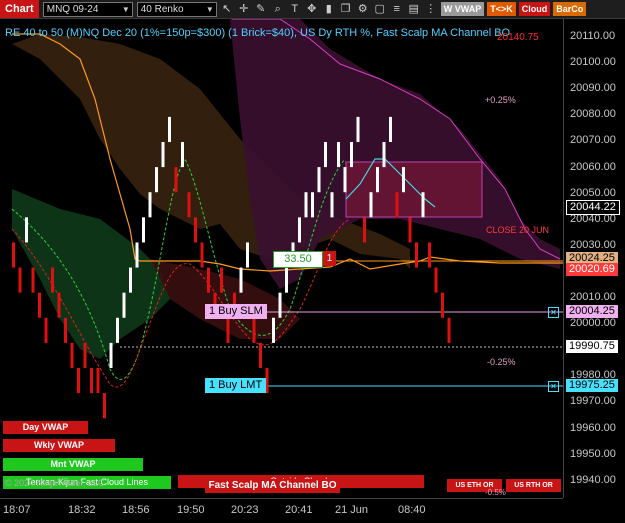 The width and height of the screenshot is (625, 523). What do you see at coordinates (278, 9) in the screenshot?
I see `zoom-icon: ⌕` at bounding box center [278, 9].